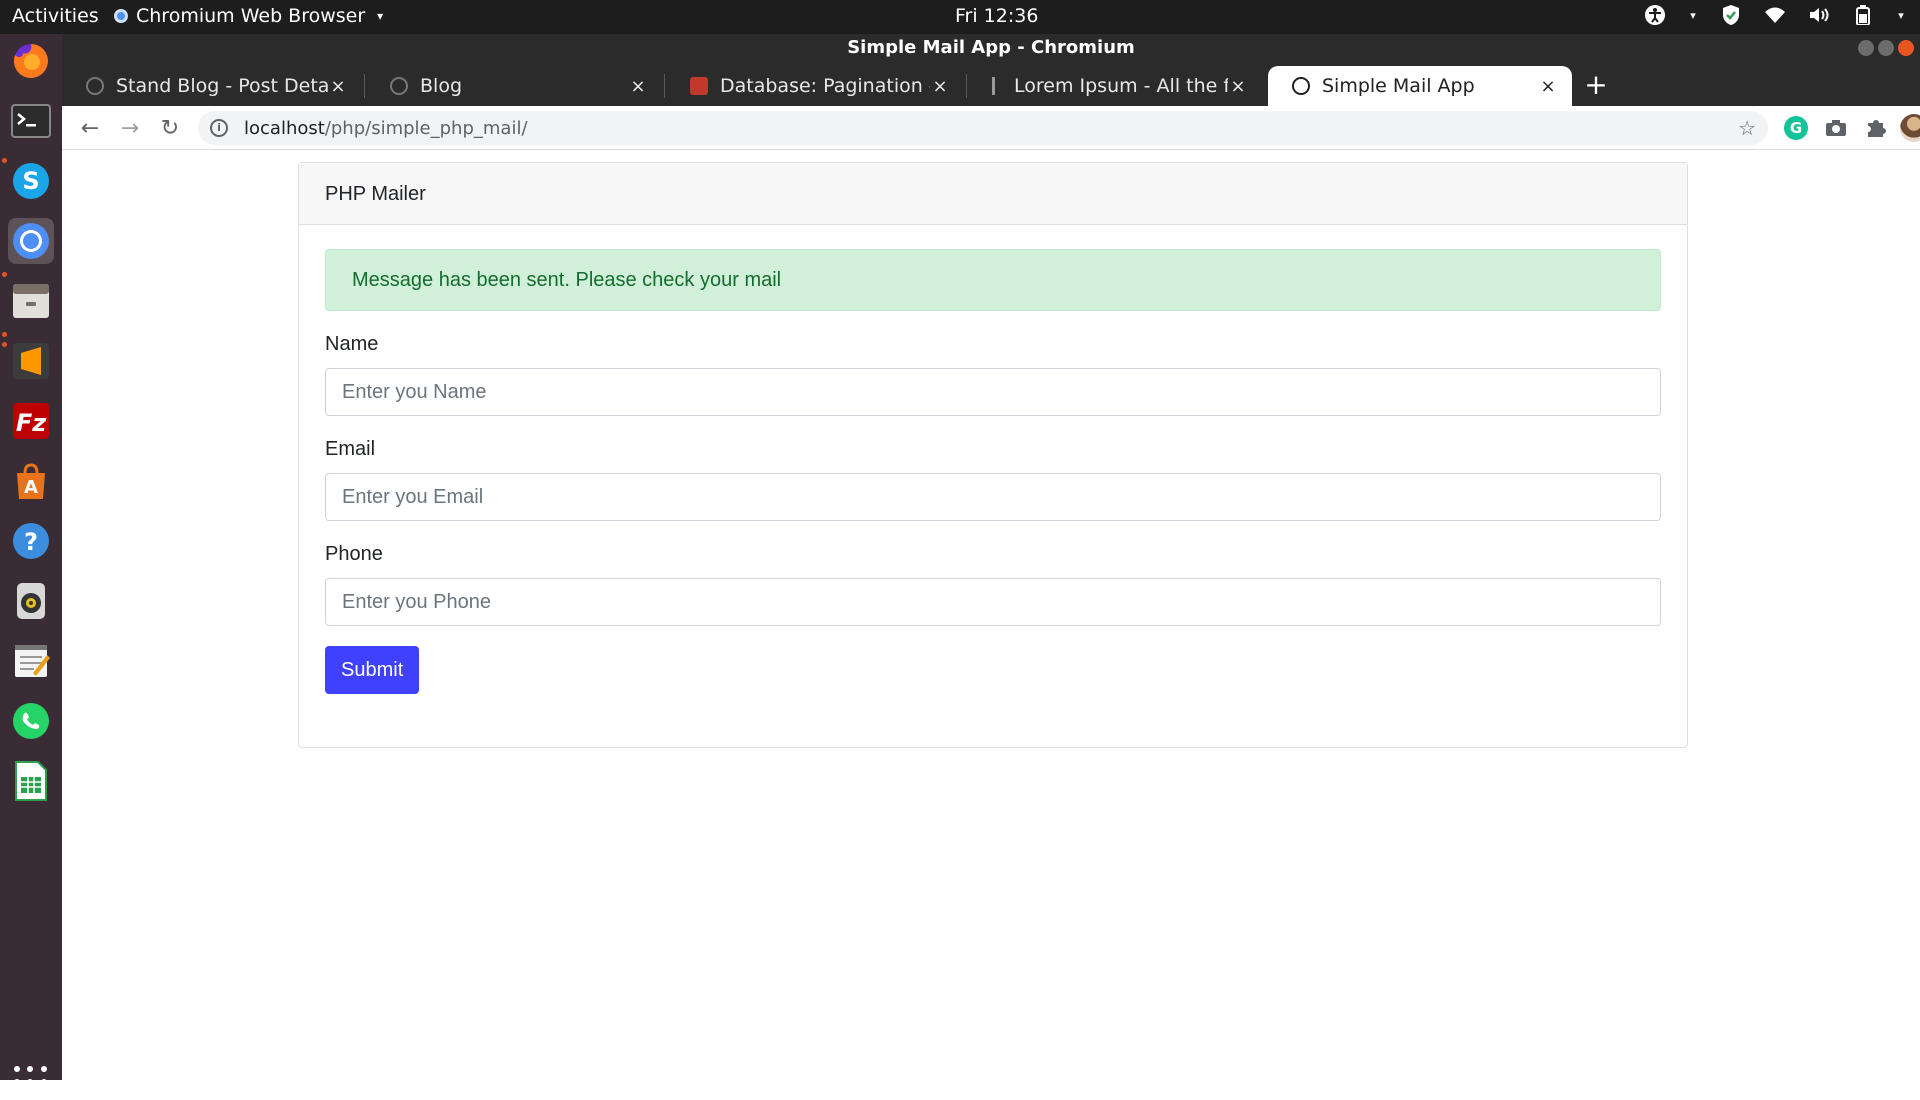  What do you see at coordinates (1836, 128) in the screenshot?
I see `camera-icon` at bounding box center [1836, 128].